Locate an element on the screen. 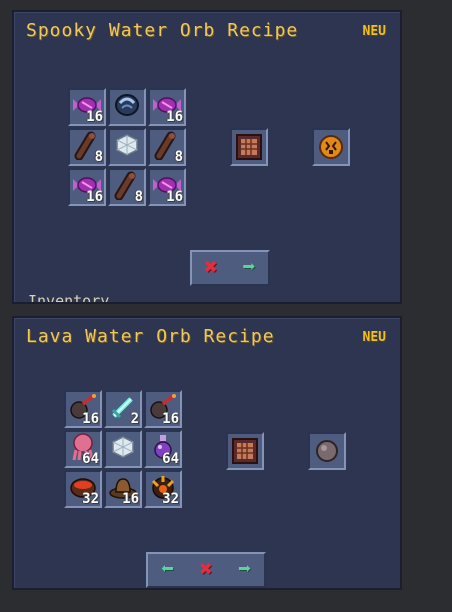  crafting-grid: 16 16 8 8 16 8 16 is located at coordinates (127, 147).